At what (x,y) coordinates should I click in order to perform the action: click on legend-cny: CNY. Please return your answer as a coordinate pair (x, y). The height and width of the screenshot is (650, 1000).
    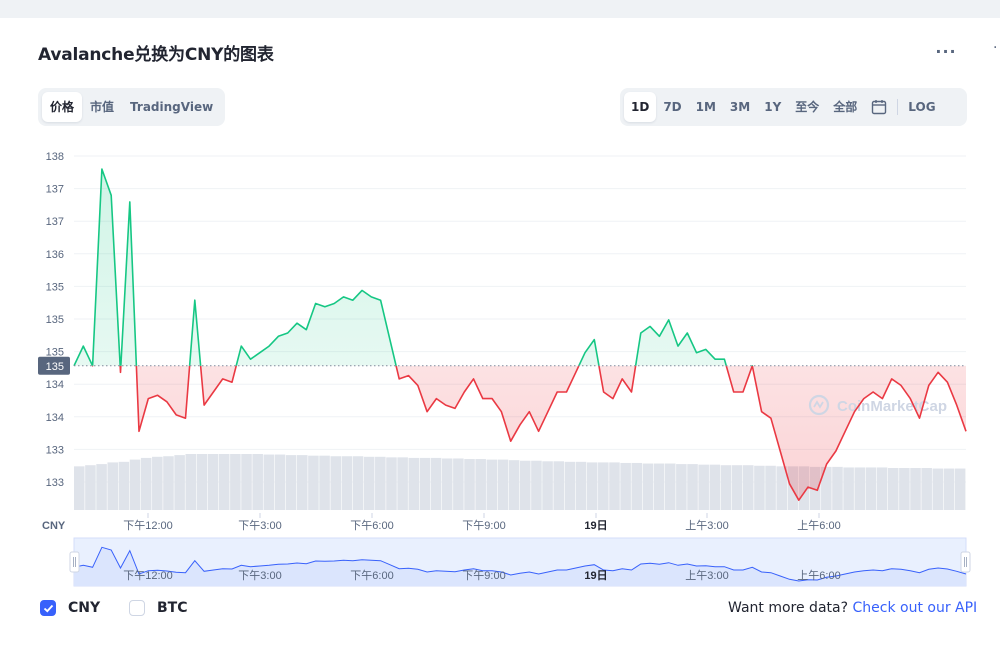
    Looking at the image, I should click on (70, 608).